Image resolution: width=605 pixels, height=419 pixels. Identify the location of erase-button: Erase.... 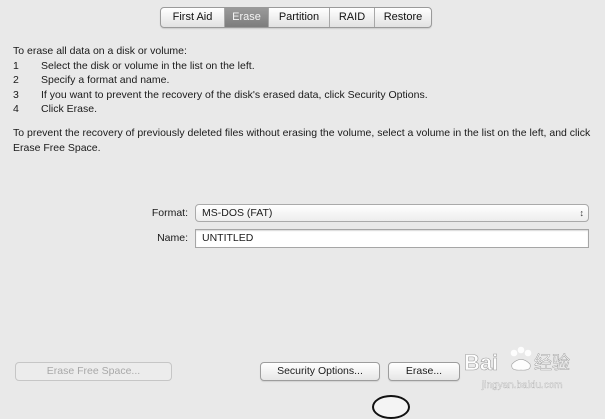
(424, 371).